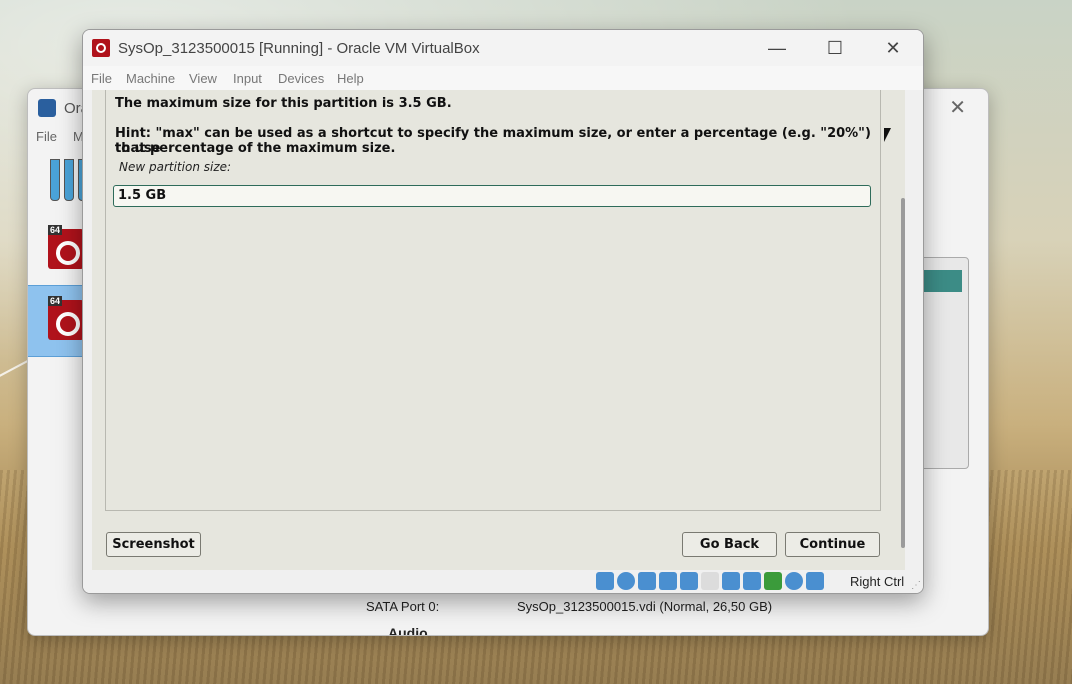 Image resolution: width=1072 pixels, height=684 pixels. I want to click on status-bar: Right Ctrl ⋰, so click(503, 581).